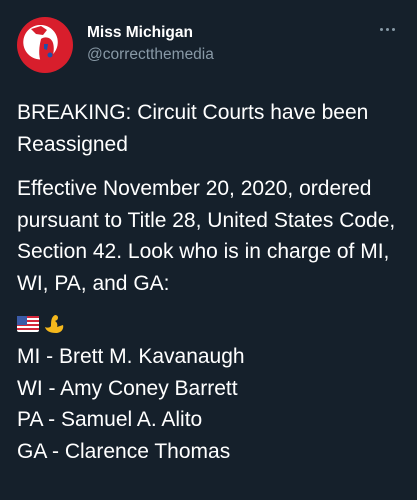 The image size is (417, 500). What do you see at coordinates (131, 356) in the screenshot?
I see `assignment-line: MI - Brett M. Kavanaugh` at bounding box center [131, 356].